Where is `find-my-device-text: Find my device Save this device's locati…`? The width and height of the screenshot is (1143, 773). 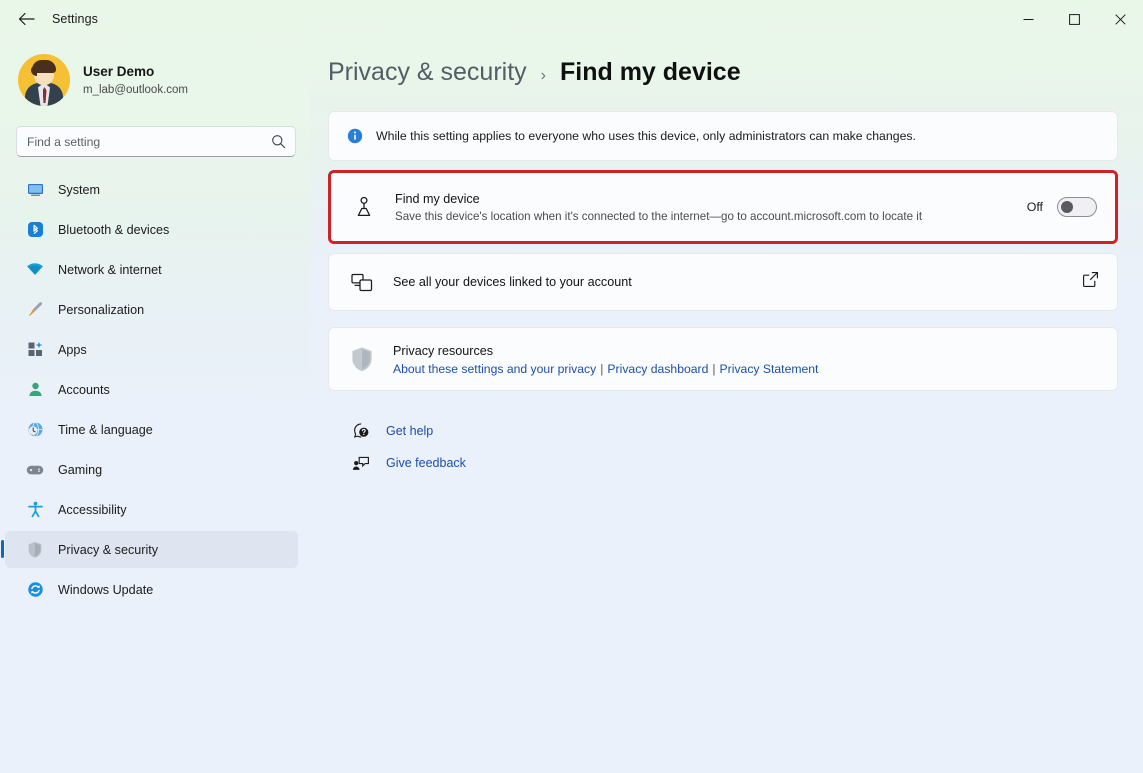 find-my-device-text: Find my device Save this device's locati… is located at coordinates (711, 207).